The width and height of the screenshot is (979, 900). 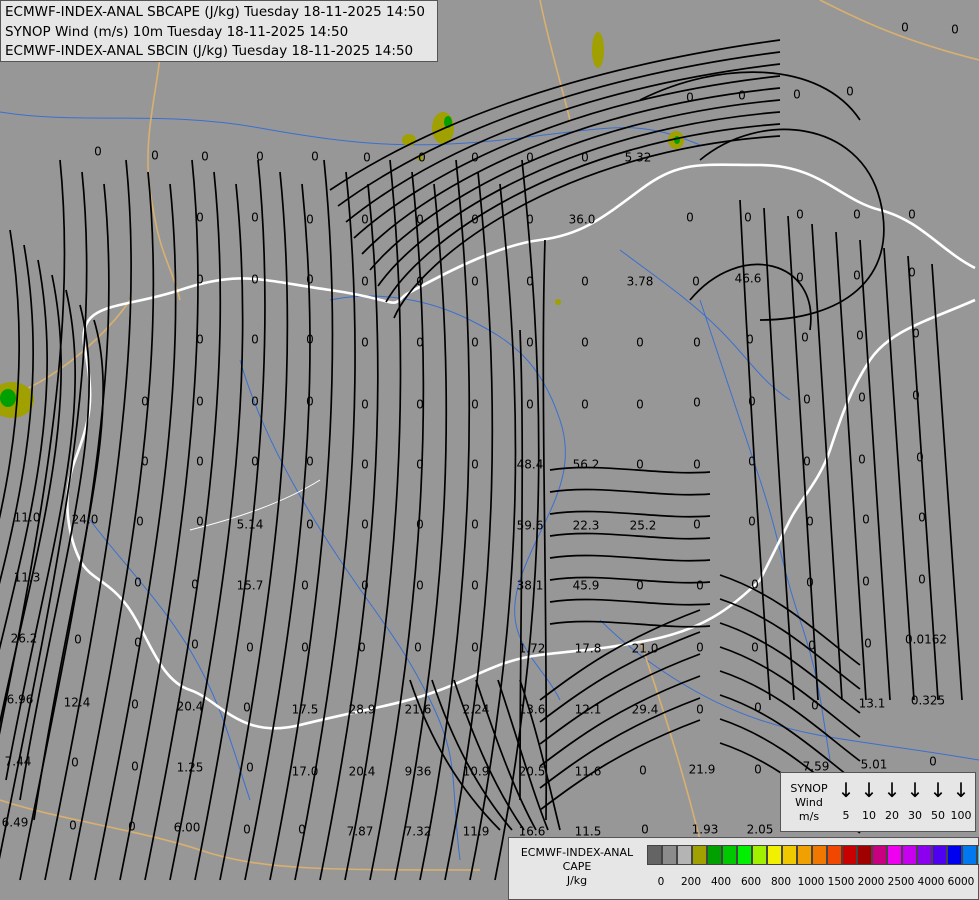 I want to click on cape-scale-tick: 6000, so click(x=961, y=882).